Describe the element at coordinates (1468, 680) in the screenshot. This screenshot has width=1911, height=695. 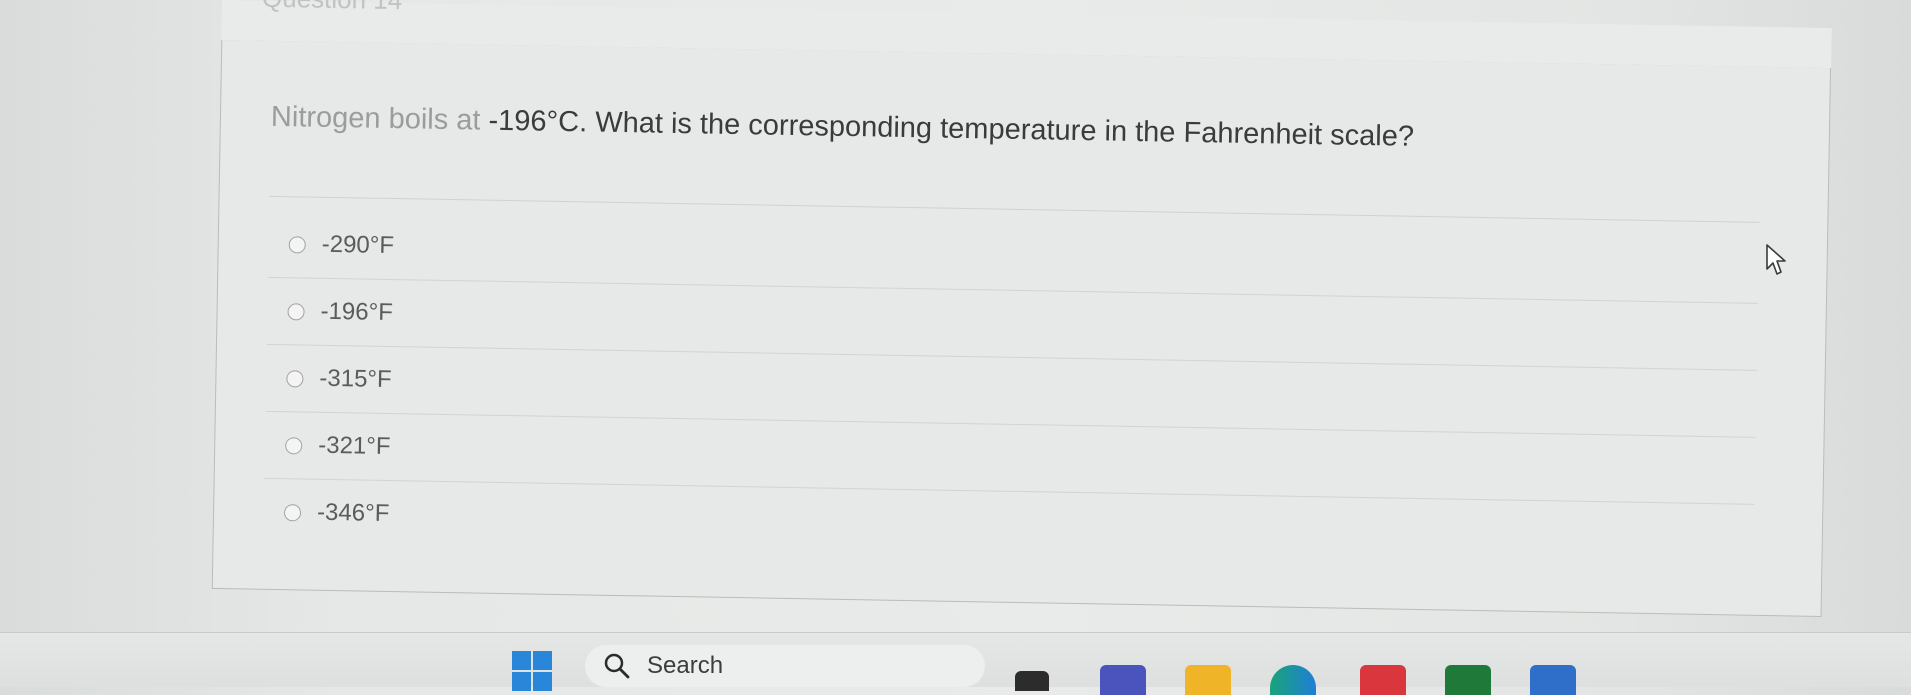
I see `xbox-icon` at that location.